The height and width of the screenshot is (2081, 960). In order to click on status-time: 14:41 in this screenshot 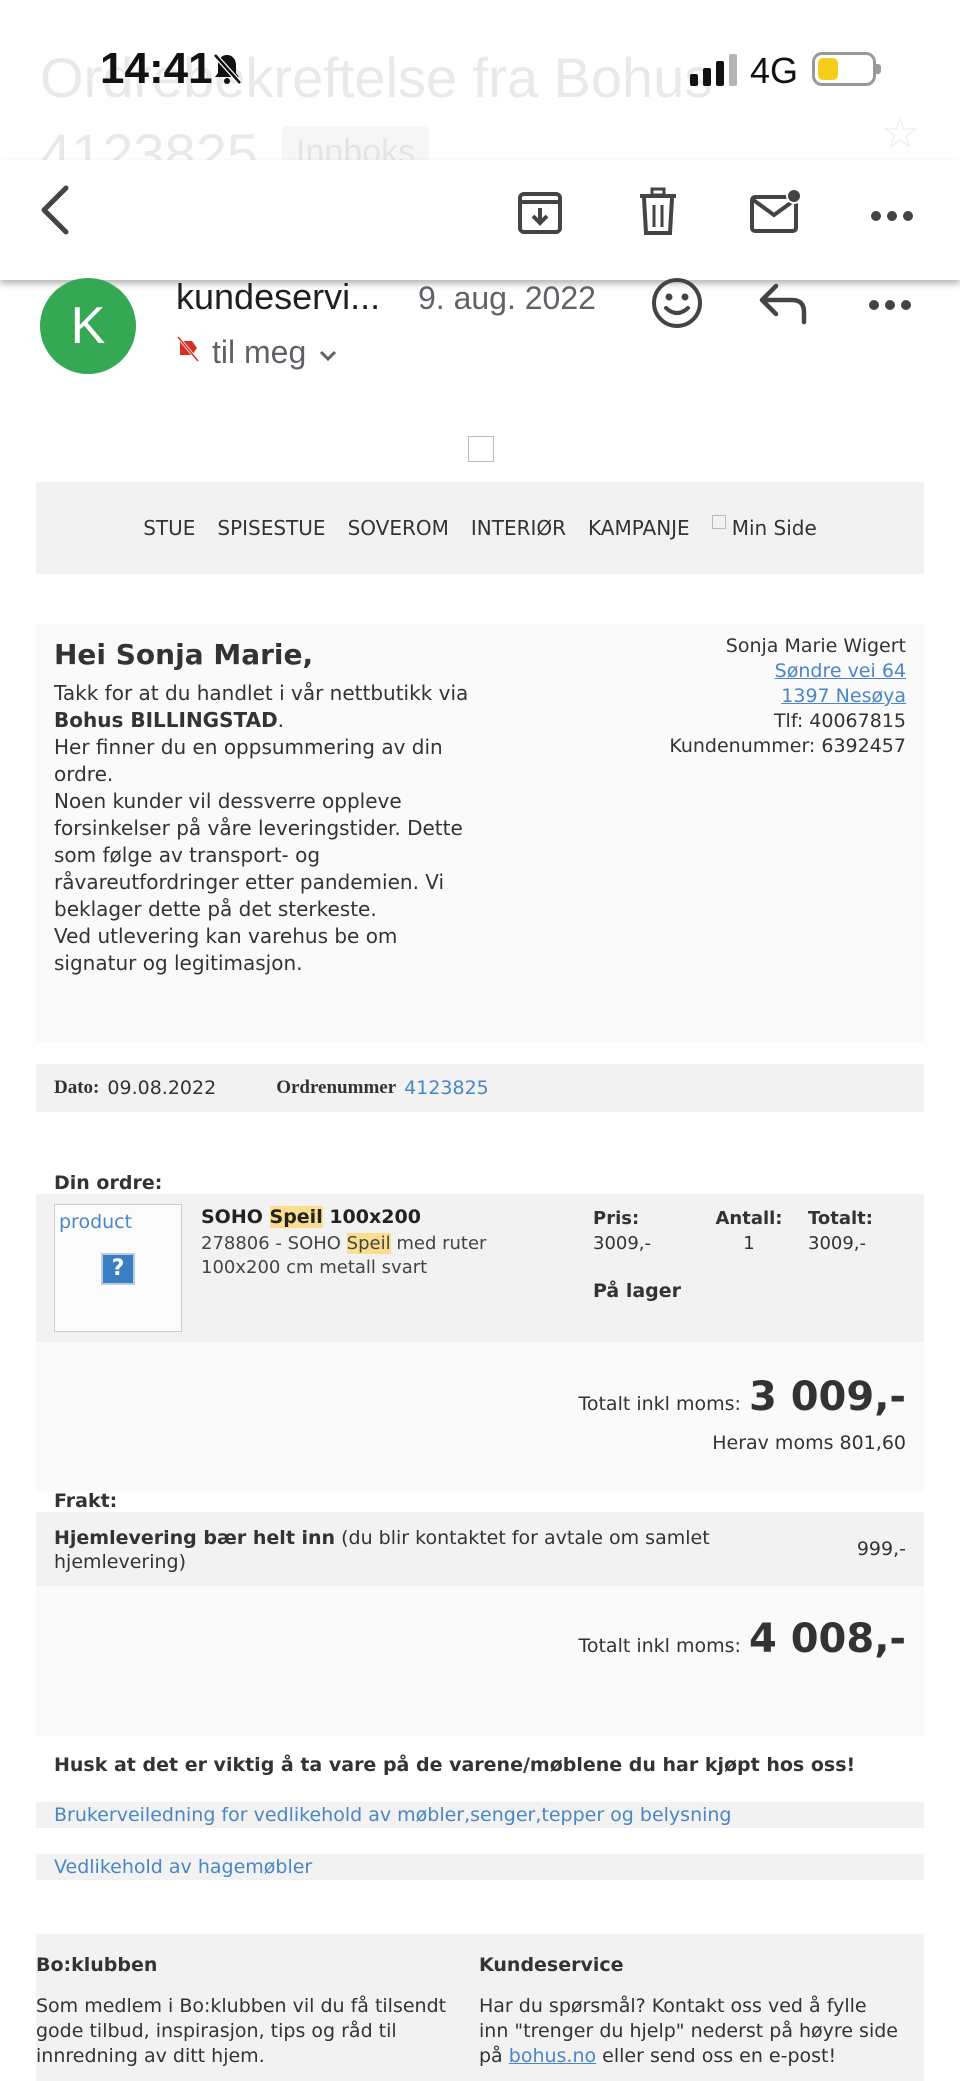, I will do `click(156, 68)`.